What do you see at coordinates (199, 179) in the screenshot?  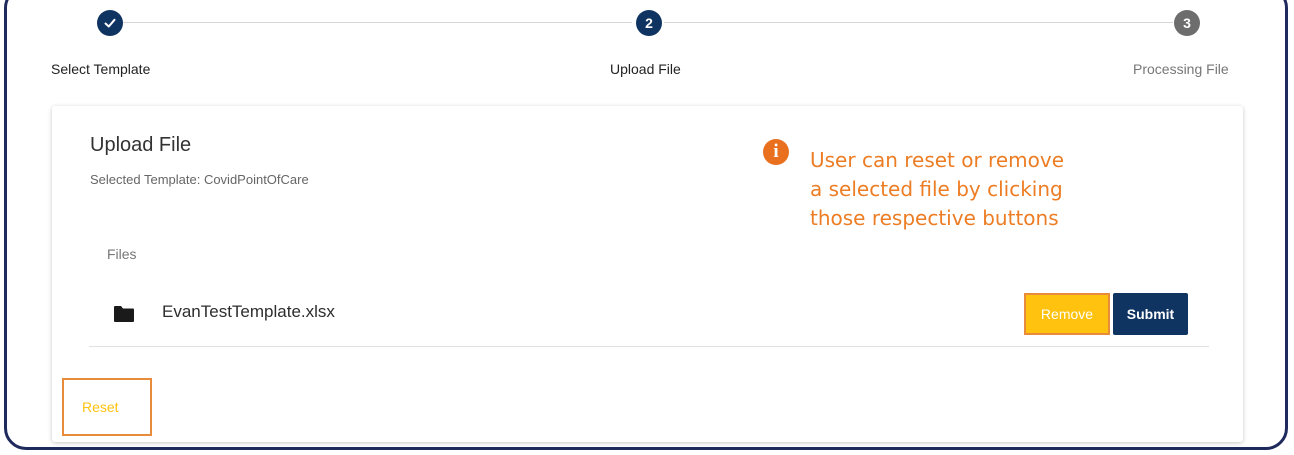 I see `selected-template-text: Selected Template: CovidPointOfCare` at bounding box center [199, 179].